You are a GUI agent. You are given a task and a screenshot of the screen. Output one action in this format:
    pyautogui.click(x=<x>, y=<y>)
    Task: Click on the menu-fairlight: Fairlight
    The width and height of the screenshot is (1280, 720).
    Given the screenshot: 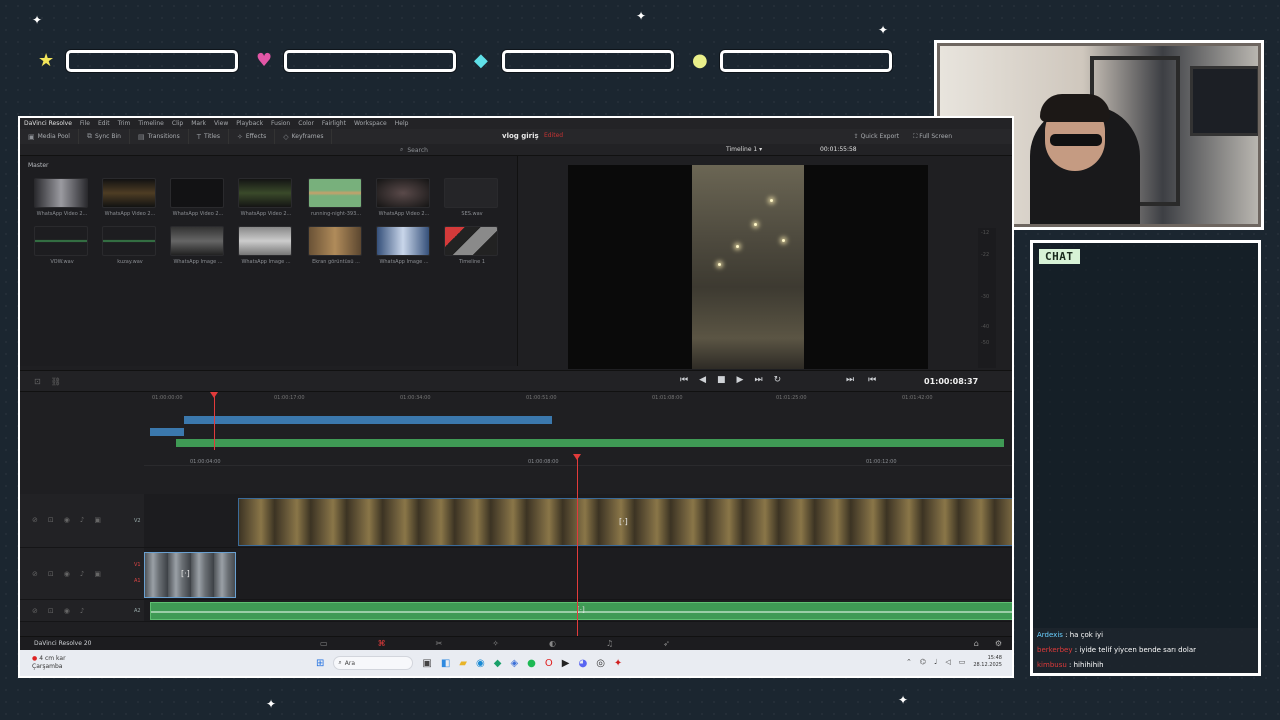 What is the action you would take?
    pyautogui.click(x=334, y=123)
    